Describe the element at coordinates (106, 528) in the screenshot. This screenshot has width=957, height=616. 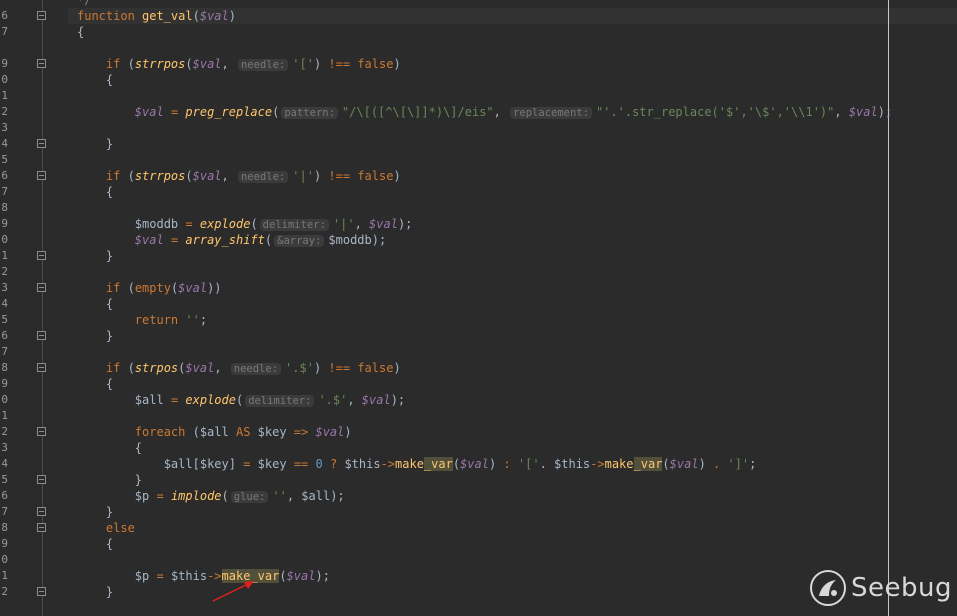
I see `code-line: else` at that location.